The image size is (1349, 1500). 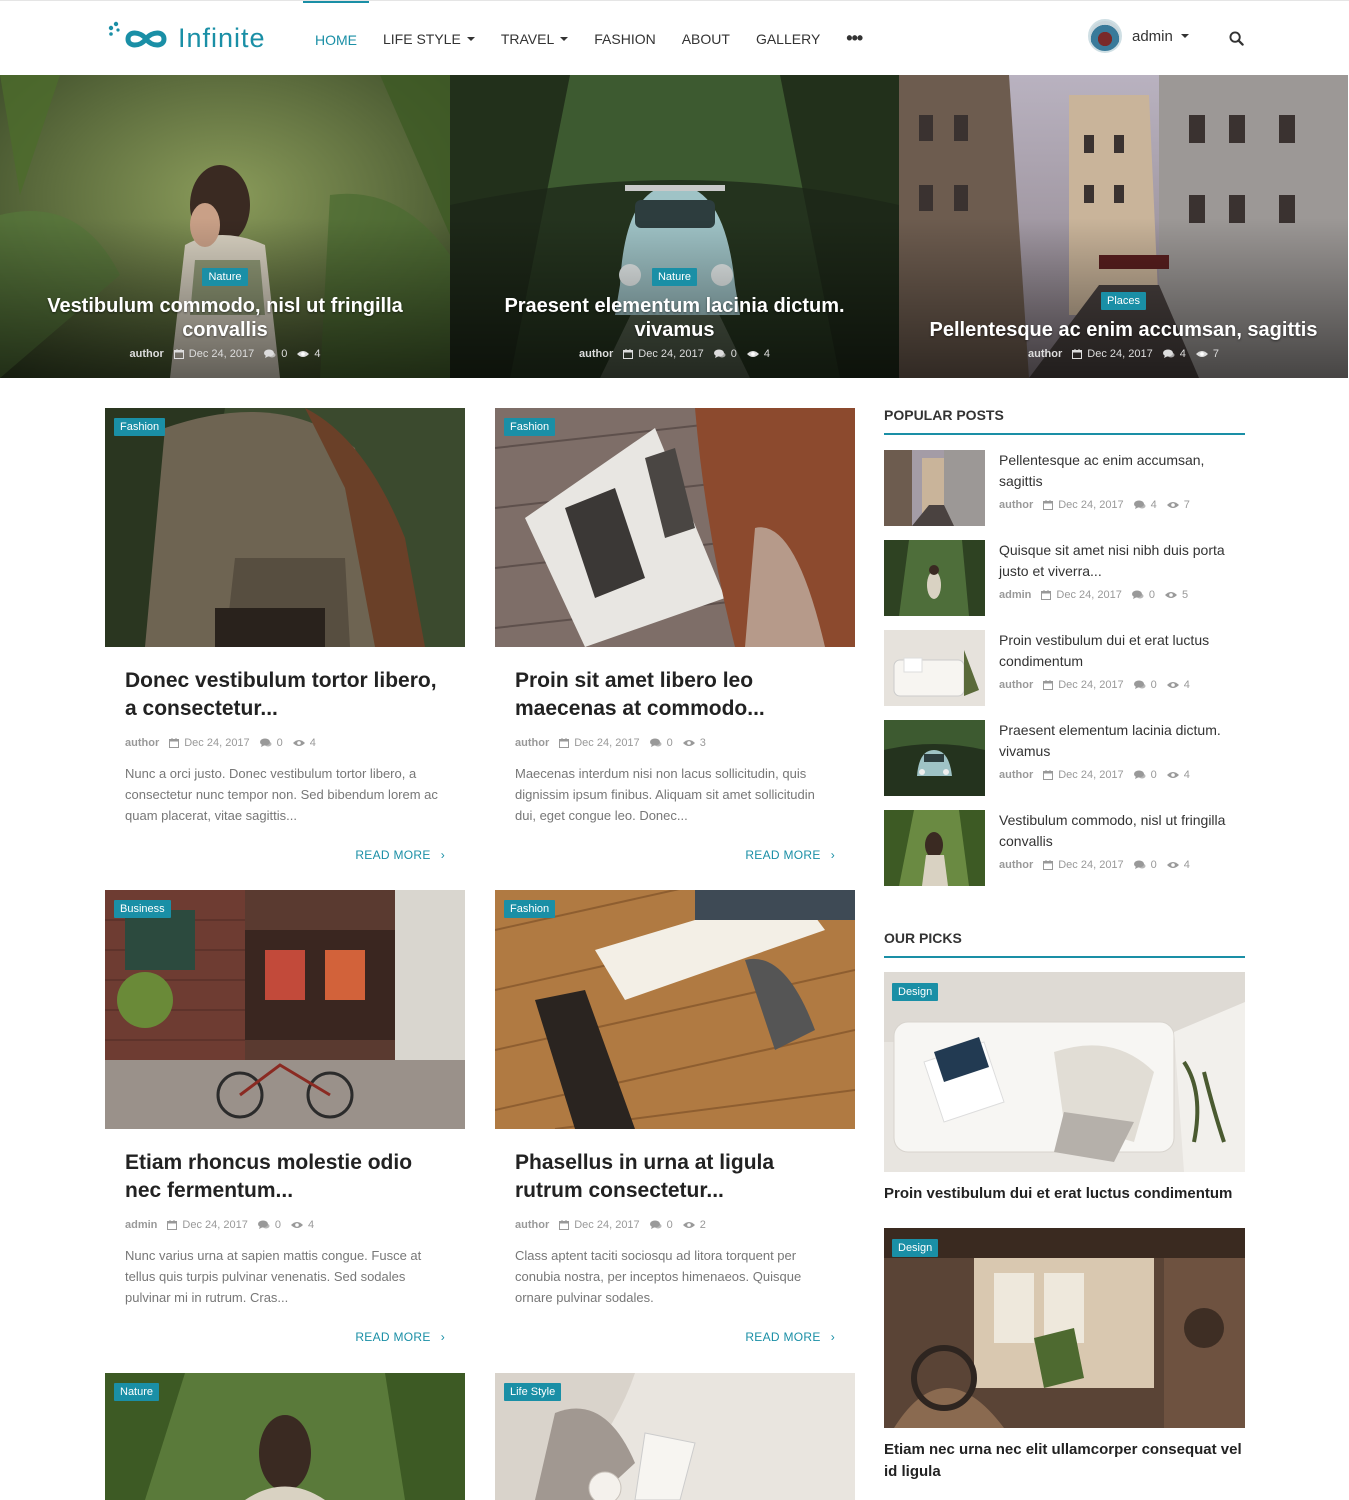 I want to click on ellipsis-icon: •••, so click(x=854, y=38).